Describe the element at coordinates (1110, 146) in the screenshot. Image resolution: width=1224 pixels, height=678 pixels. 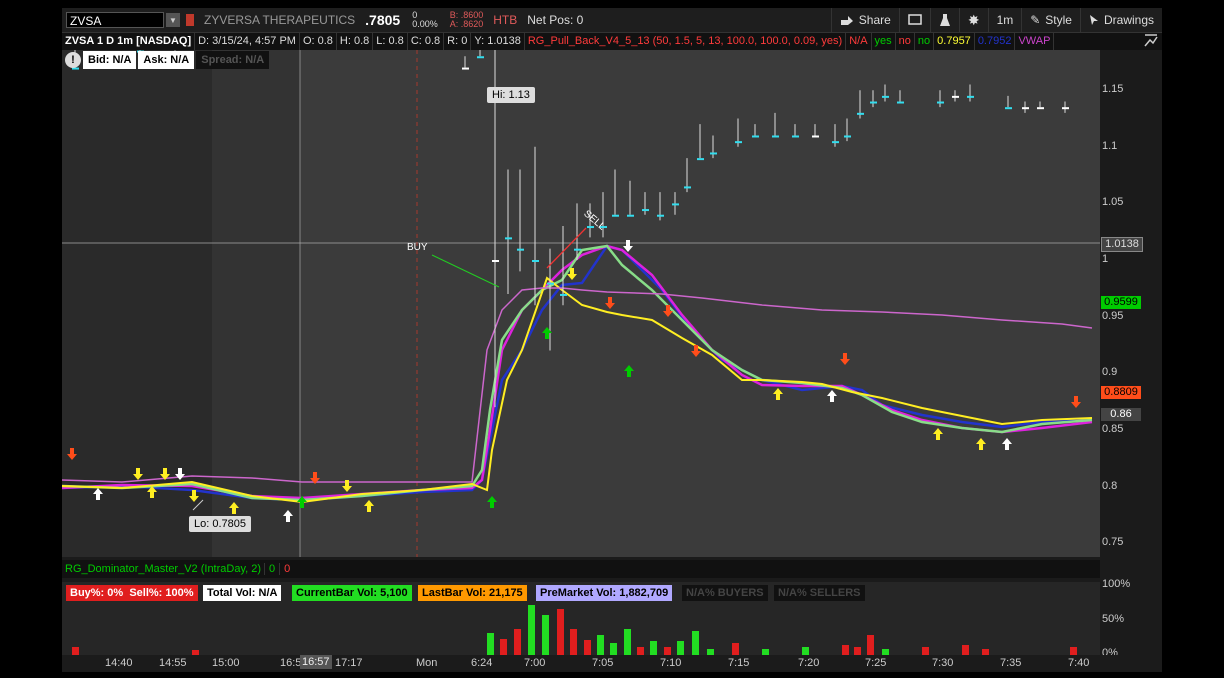
I see `price-tick: 1.1` at that location.